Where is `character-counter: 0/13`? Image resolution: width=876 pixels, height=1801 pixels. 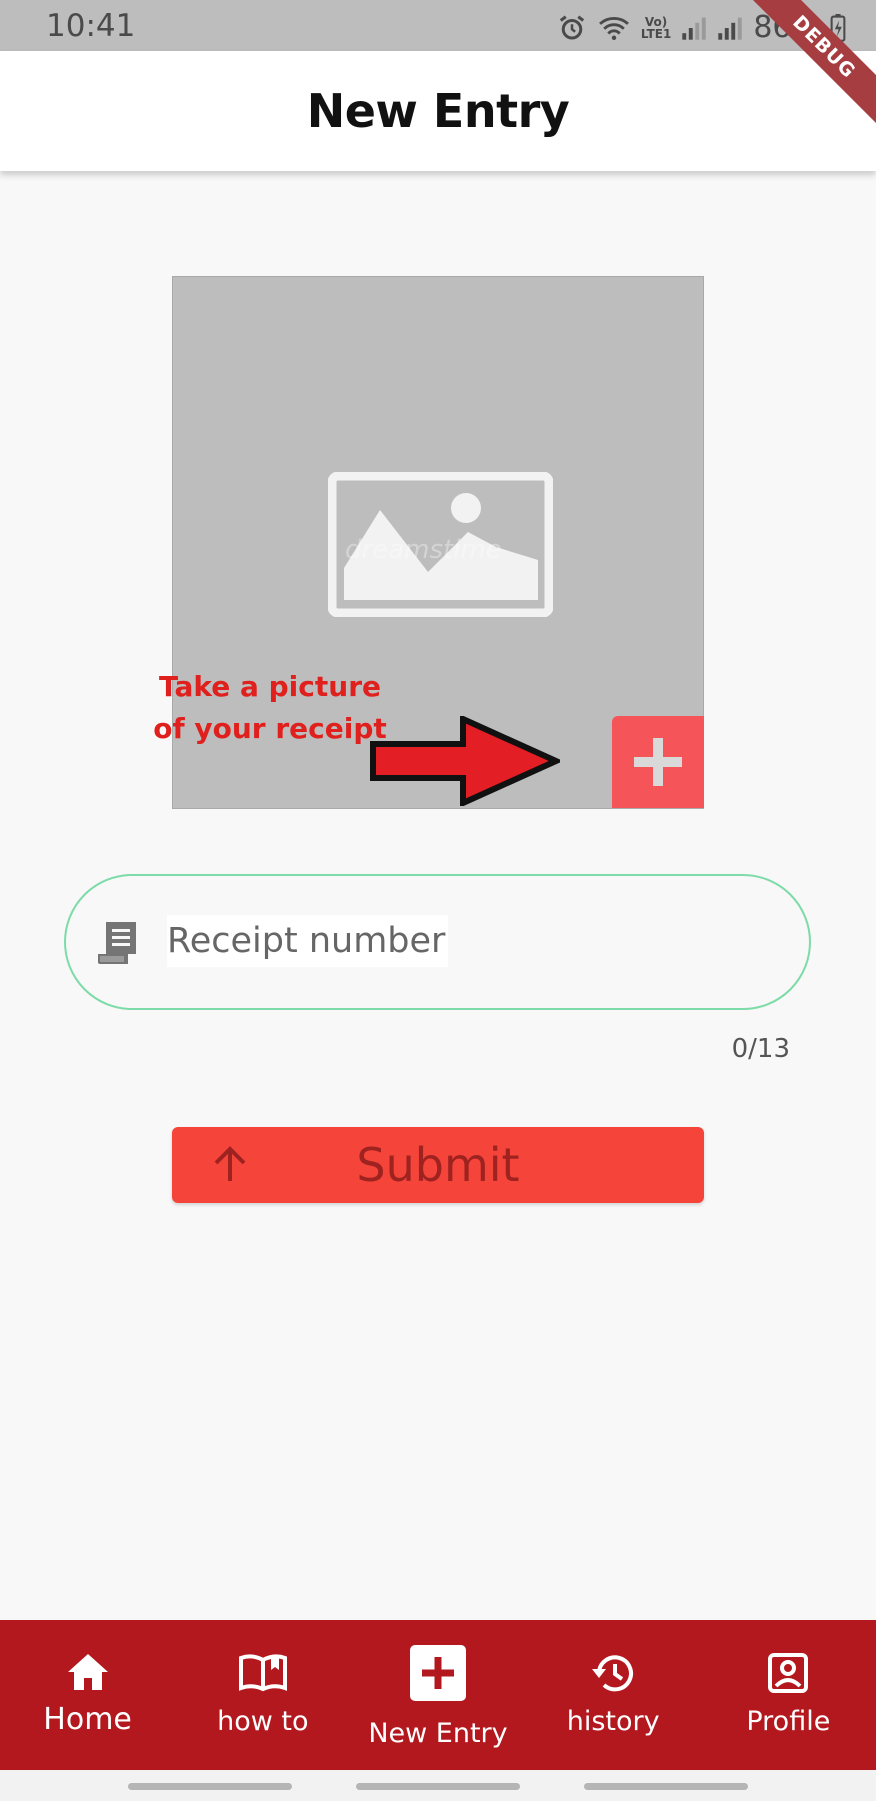 character-counter: 0/13 is located at coordinates (760, 1049).